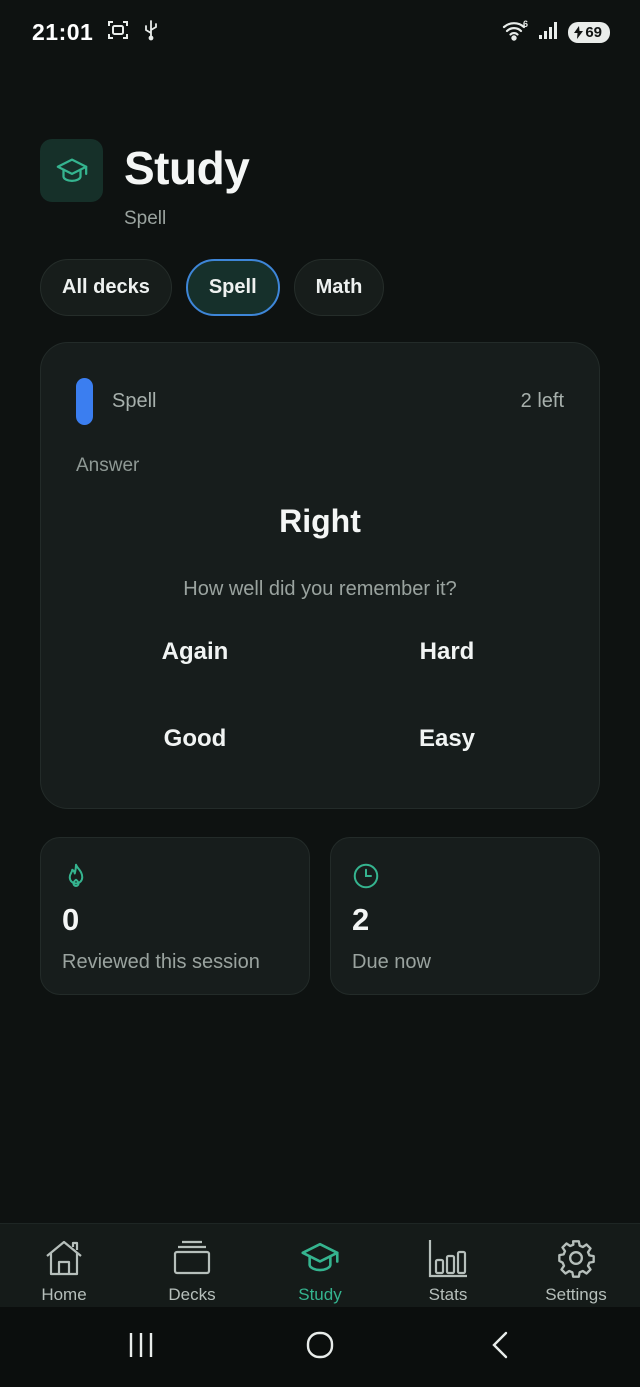 The width and height of the screenshot is (640, 1387). Describe the element at coordinates (195, 739) in the screenshot. I see `grade-good-button: Good` at that location.